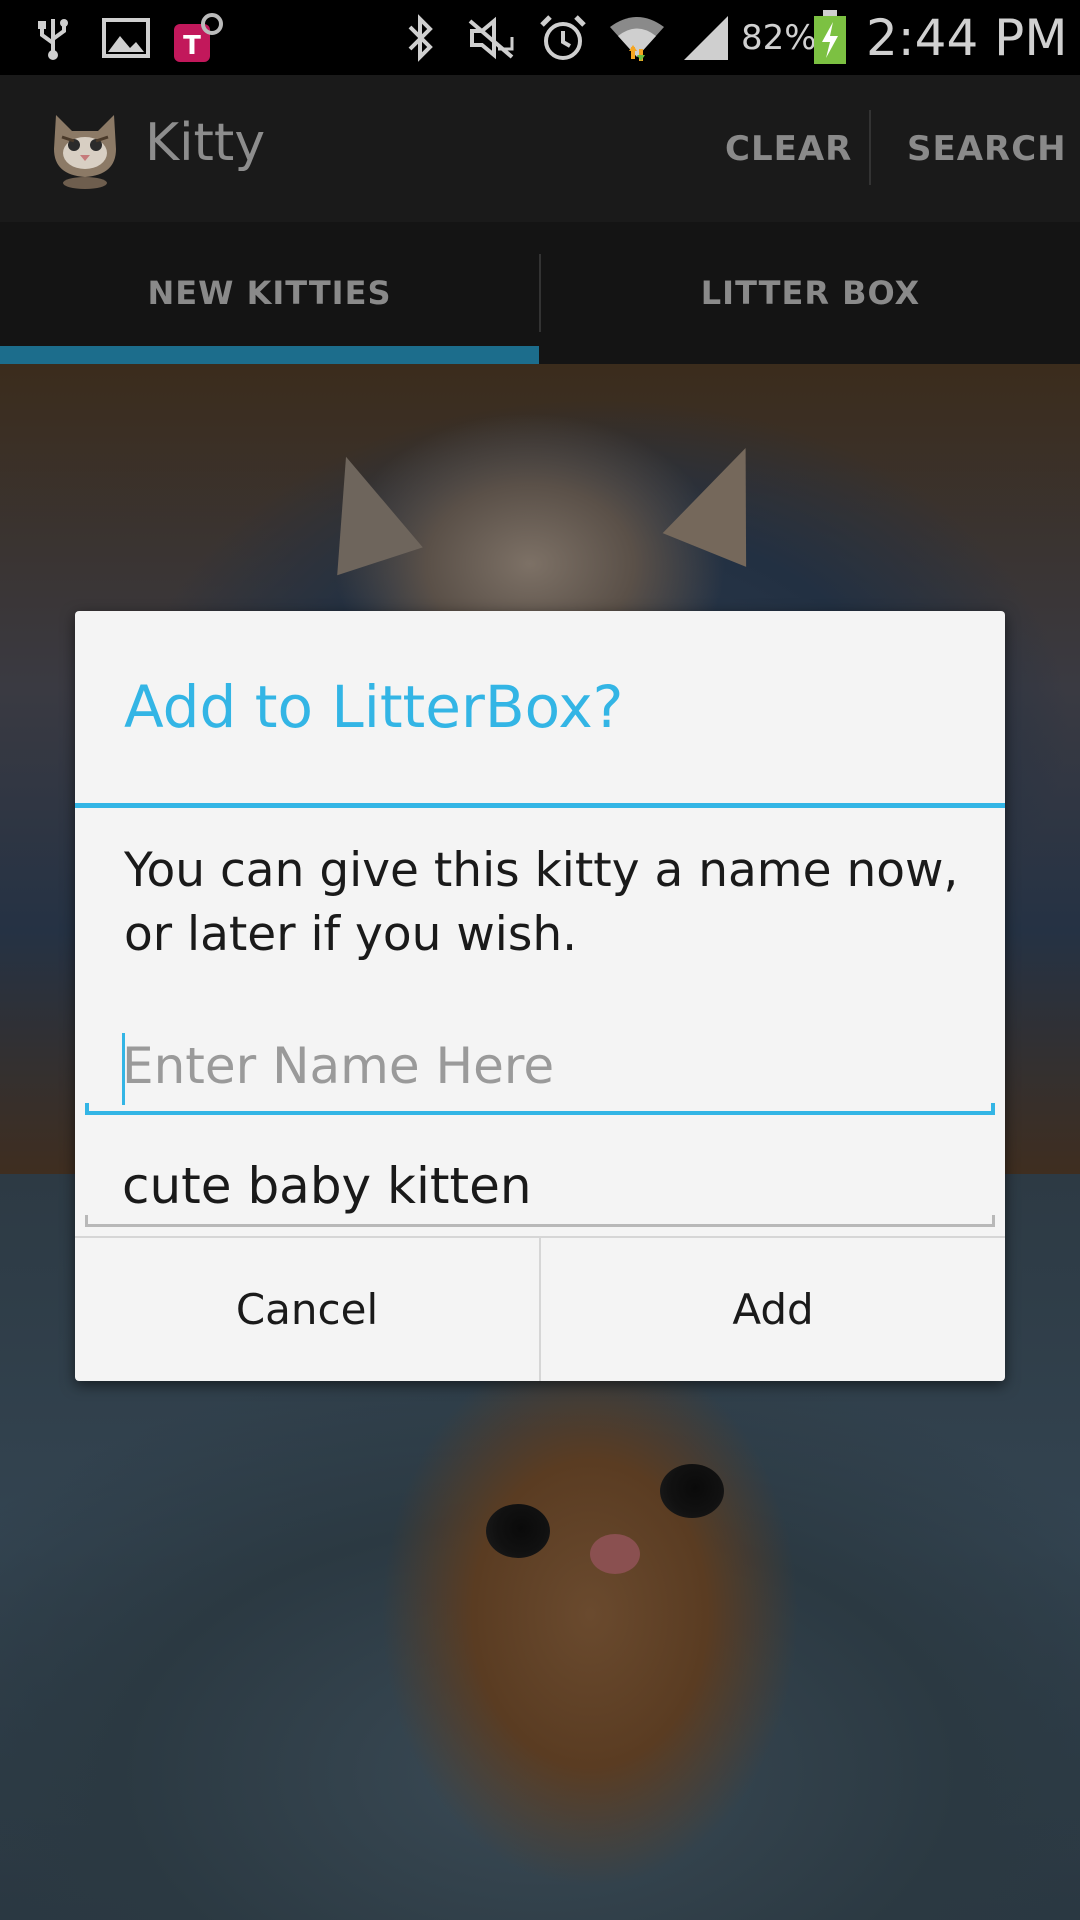  What do you see at coordinates (338, 1066) in the screenshot?
I see `kitty-name-placeholder: Enter Name Here` at bounding box center [338, 1066].